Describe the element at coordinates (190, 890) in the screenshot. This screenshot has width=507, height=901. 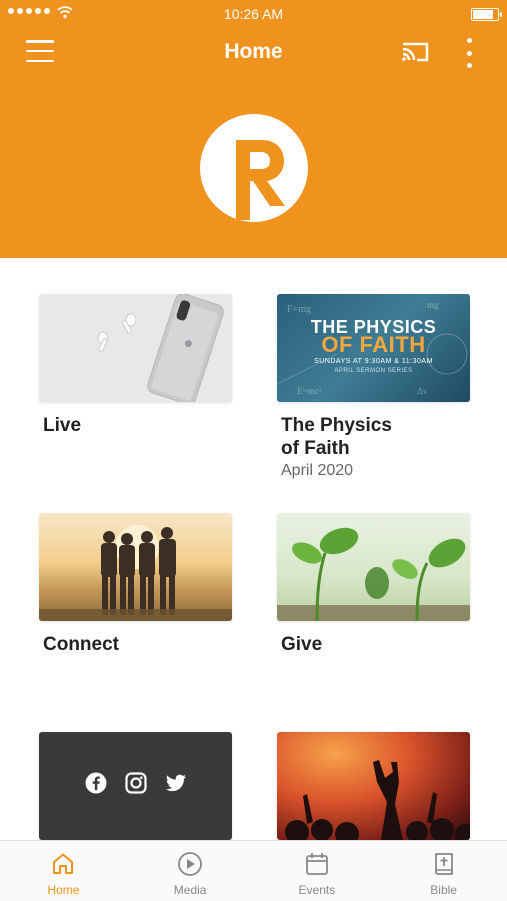
I see `tab-label: Media` at that location.